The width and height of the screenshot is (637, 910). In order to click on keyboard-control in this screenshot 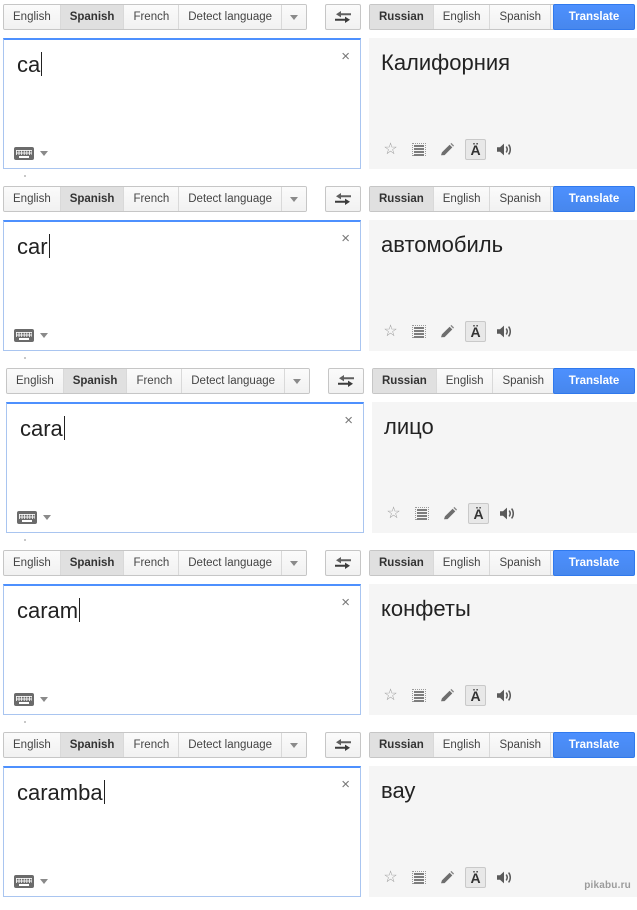, I will do `click(31, 699)`.